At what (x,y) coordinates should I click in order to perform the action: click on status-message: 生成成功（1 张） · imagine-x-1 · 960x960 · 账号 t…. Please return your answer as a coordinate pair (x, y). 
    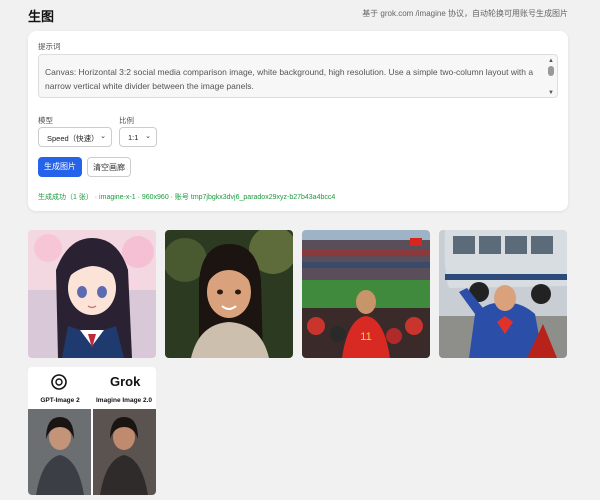
    Looking at the image, I should click on (187, 197).